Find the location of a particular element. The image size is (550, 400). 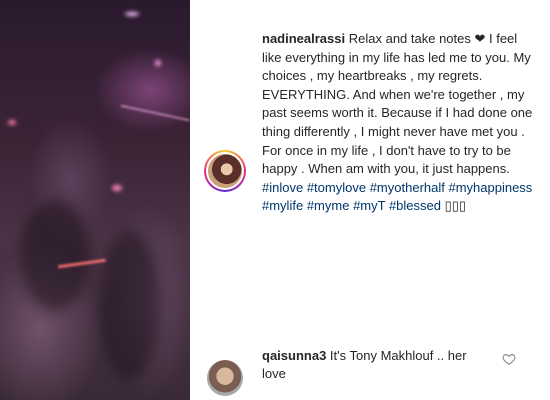

heart-outline-icon is located at coordinates (509, 359).